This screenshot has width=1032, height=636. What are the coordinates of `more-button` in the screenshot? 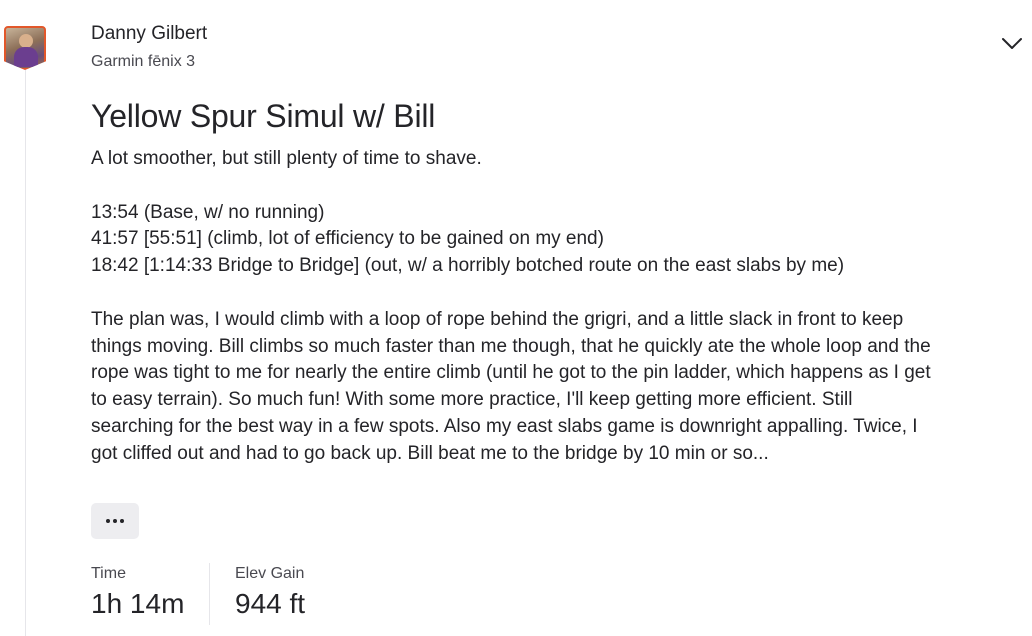 It's located at (115, 521).